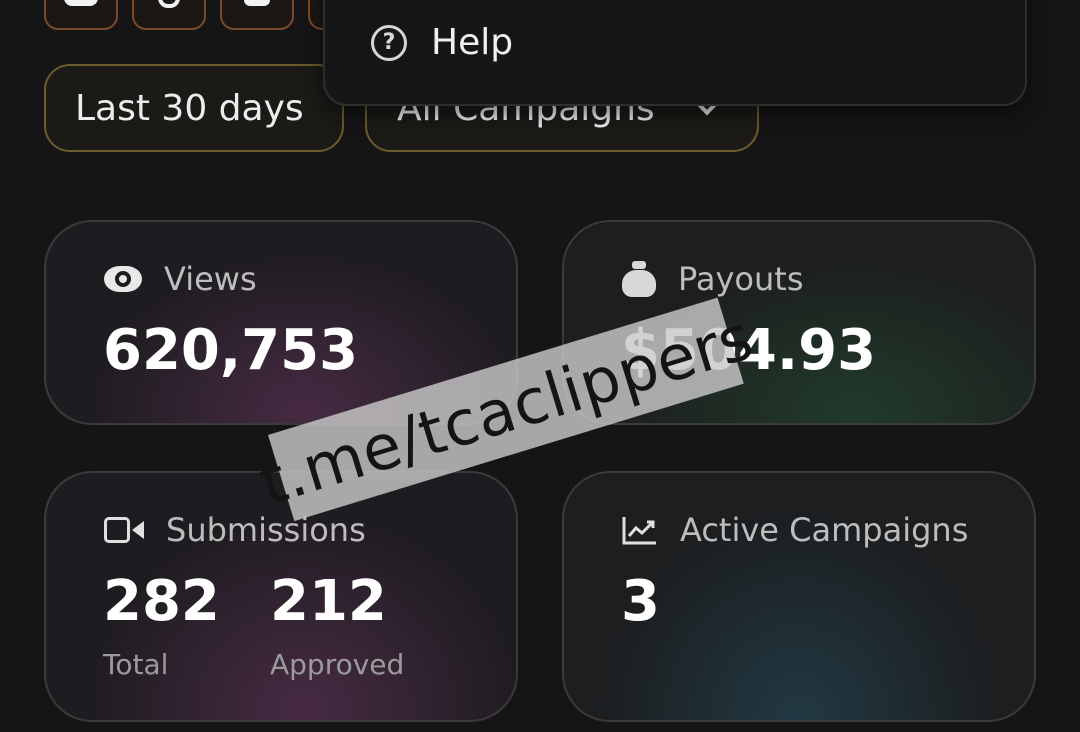 This screenshot has height=732, width=1080. What do you see at coordinates (169, 15) in the screenshot?
I see `platform-filter-button-tiktok` at bounding box center [169, 15].